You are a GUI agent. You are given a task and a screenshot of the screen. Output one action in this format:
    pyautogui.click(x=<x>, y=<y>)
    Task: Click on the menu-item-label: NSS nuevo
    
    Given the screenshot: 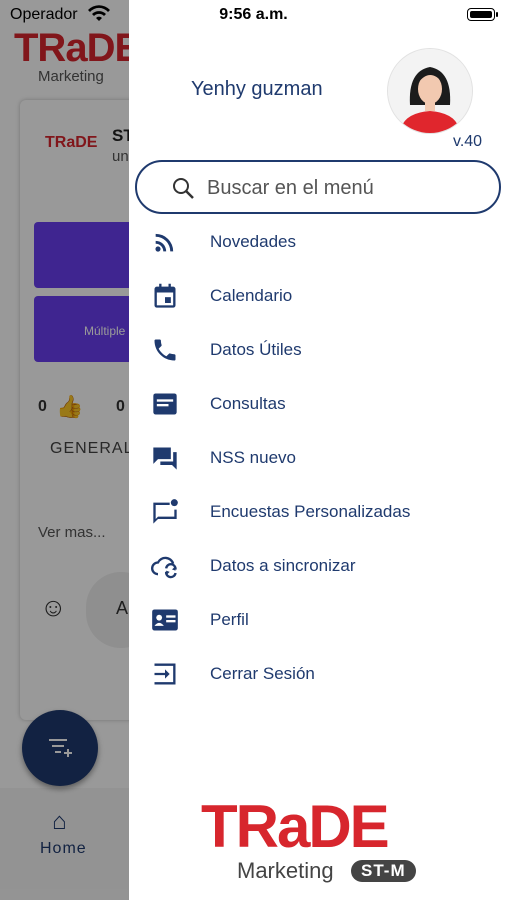 What is the action you would take?
    pyautogui.click(x=253, y=457)
    